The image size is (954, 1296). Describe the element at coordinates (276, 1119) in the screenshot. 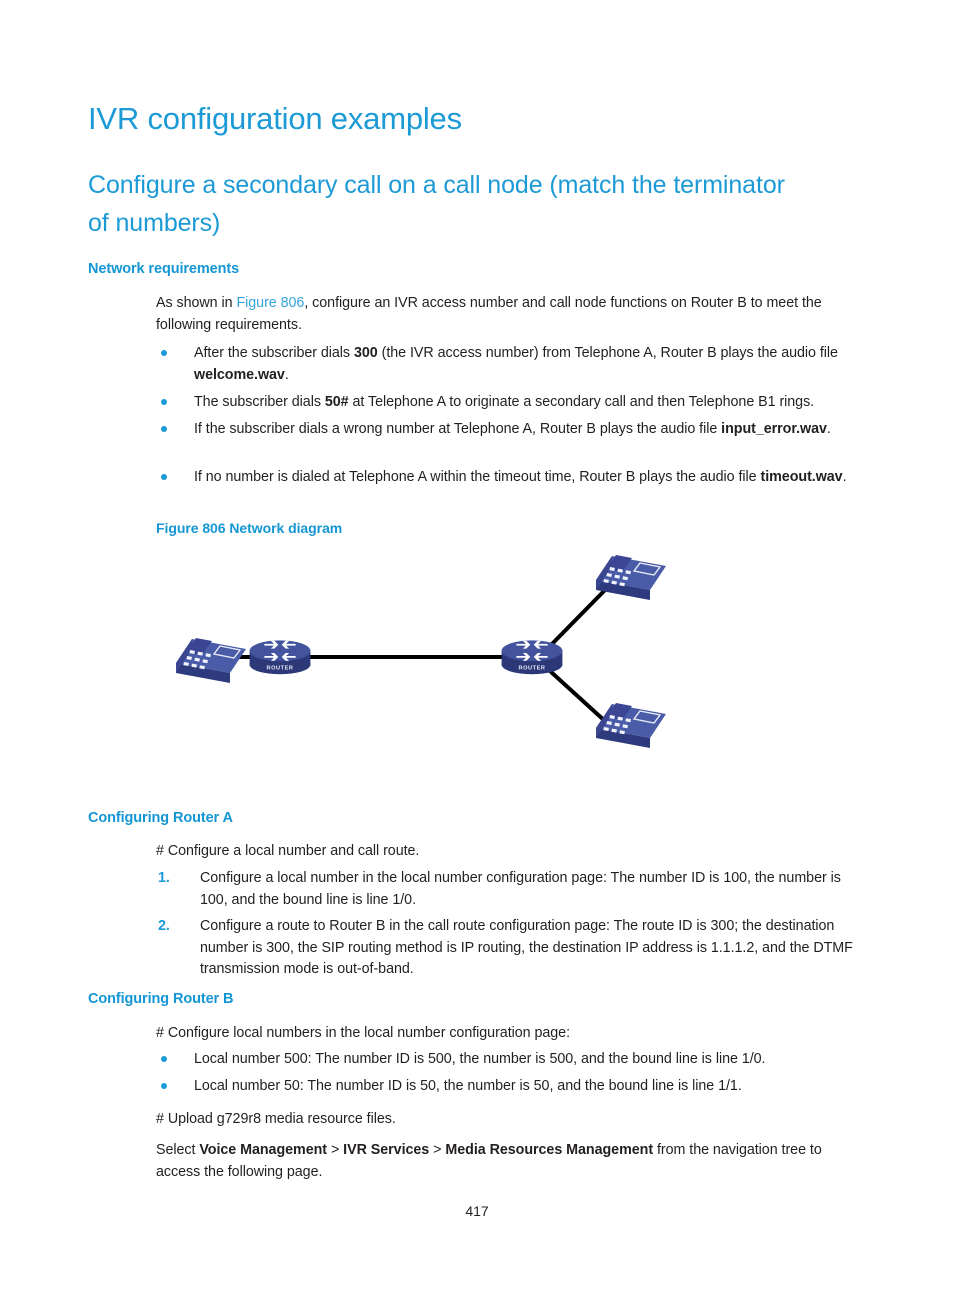

I see `router-b-upload-note: # Upload g729r8 media resource files.` at that location.